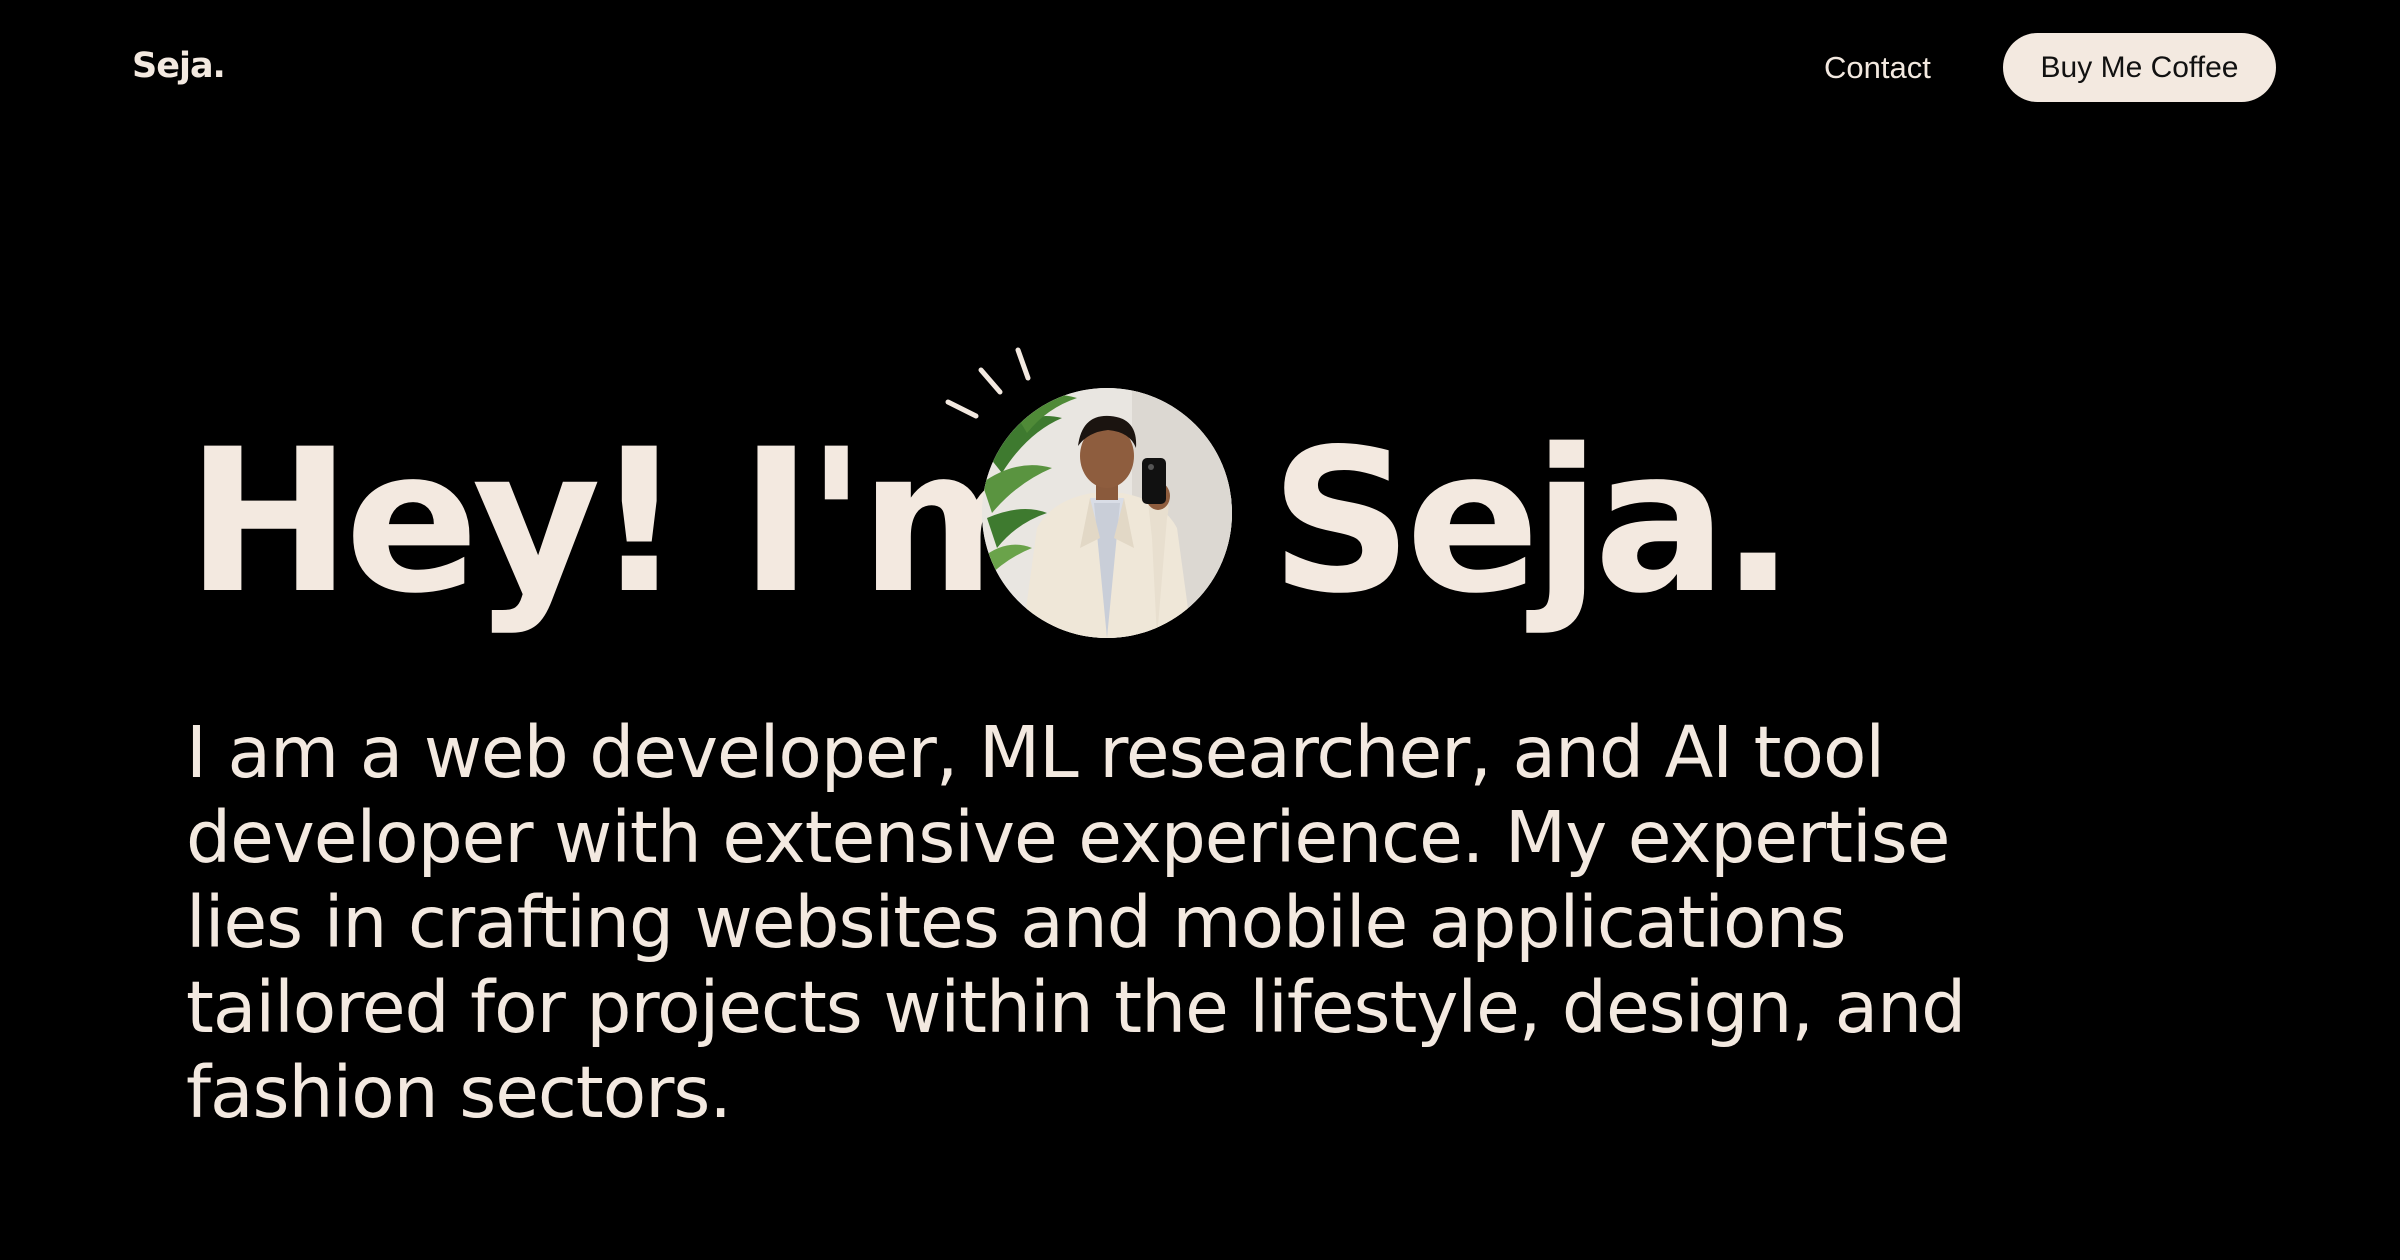 The height and width of the screenshot is (1260, 2400). Describe the element at coordinates (459, 1092) in the screenshot. I see `bio-line: fashion sectors.` at that location.